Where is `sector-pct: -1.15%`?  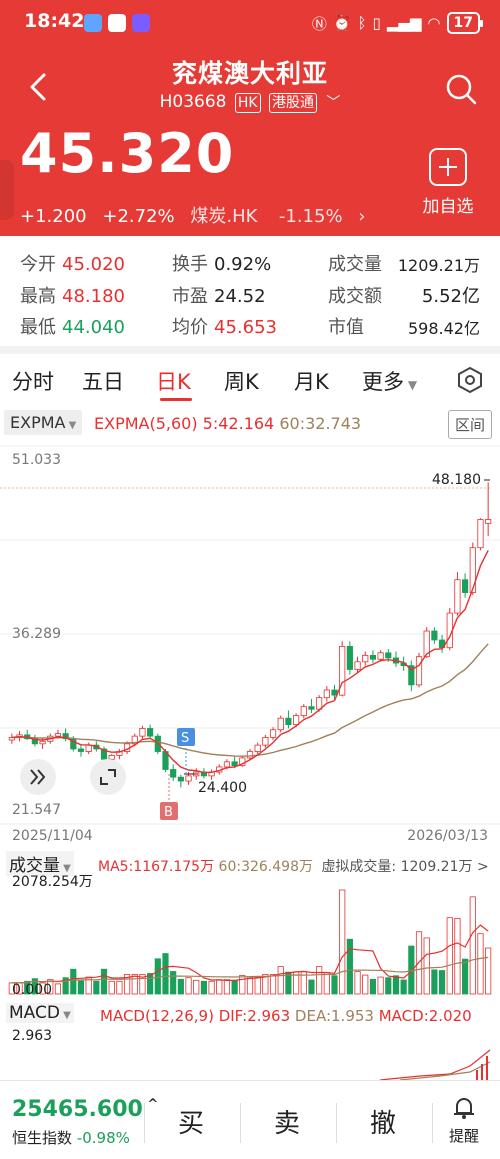
sector-pct: -1.15% is located at coordinates (310, 216).